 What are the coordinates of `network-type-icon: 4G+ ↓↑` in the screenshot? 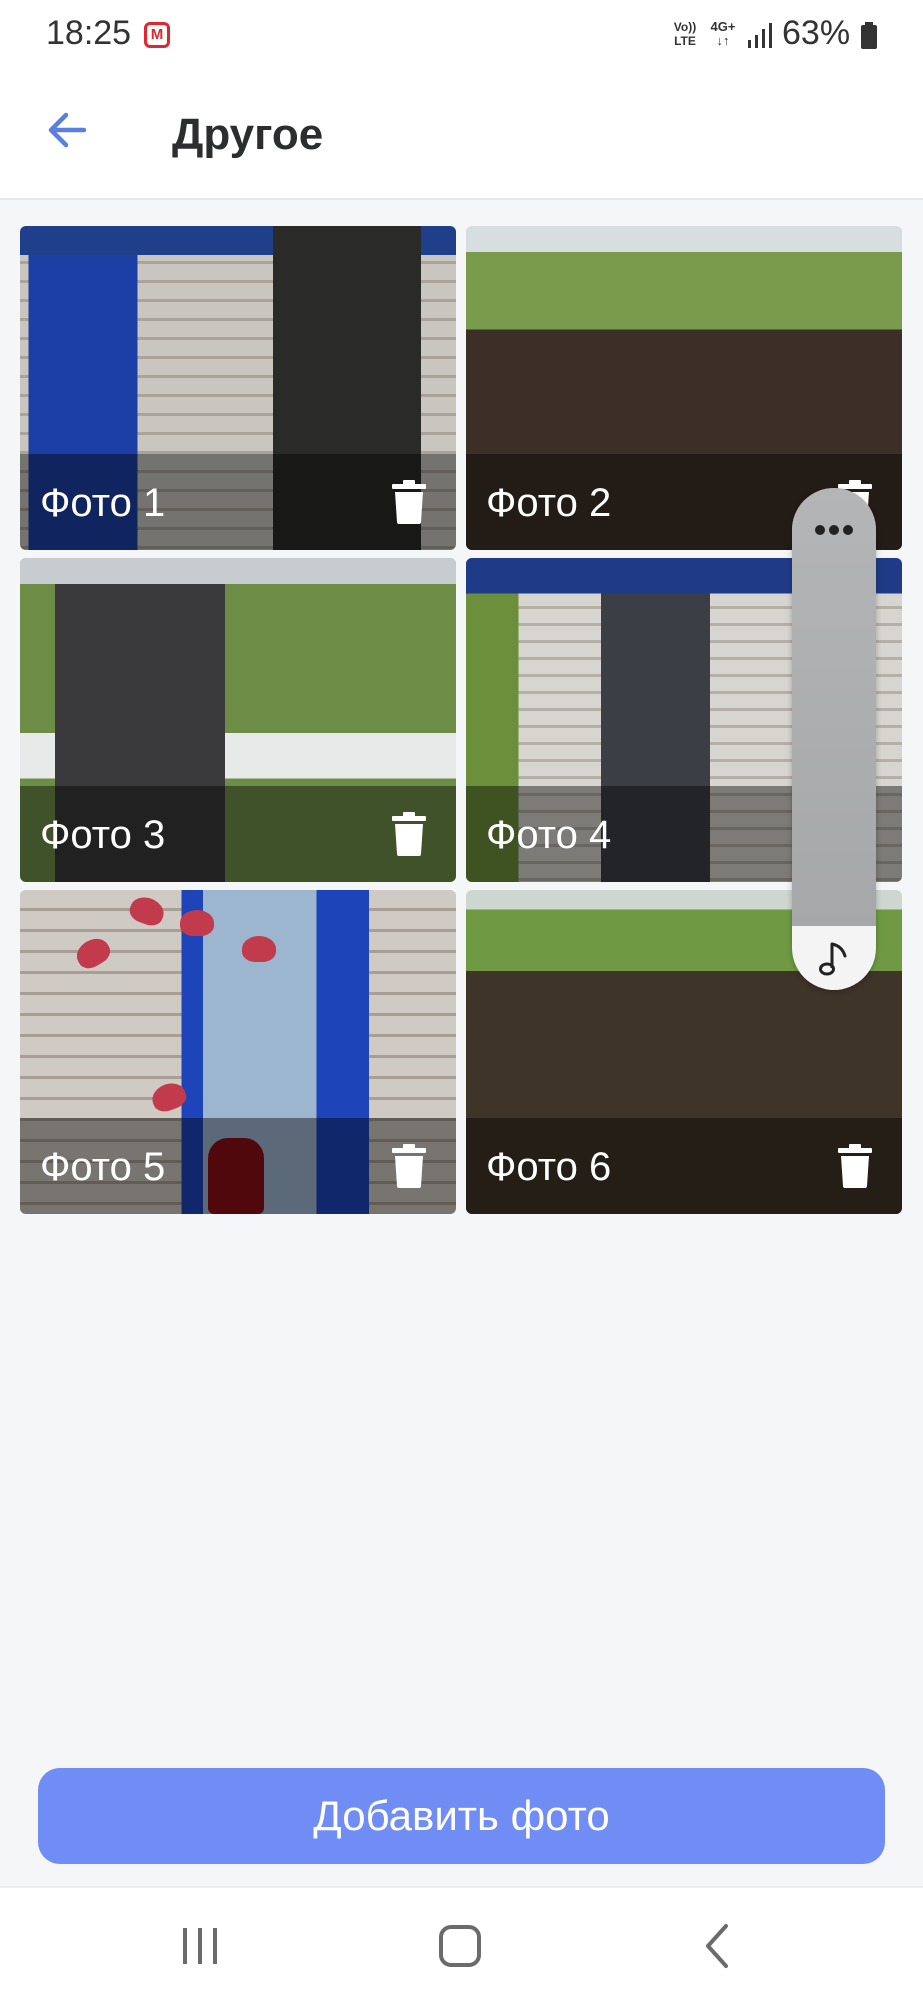 It's located at (723, 33).